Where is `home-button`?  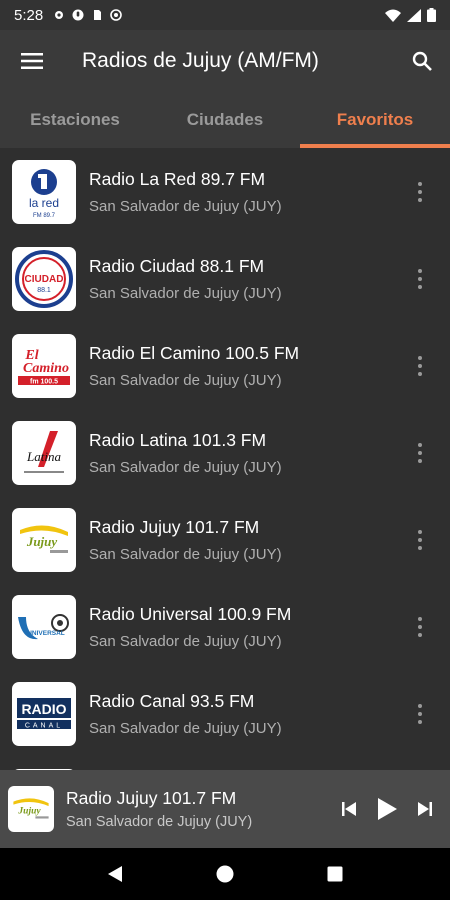
home-button is located at coordinates (225, 874).